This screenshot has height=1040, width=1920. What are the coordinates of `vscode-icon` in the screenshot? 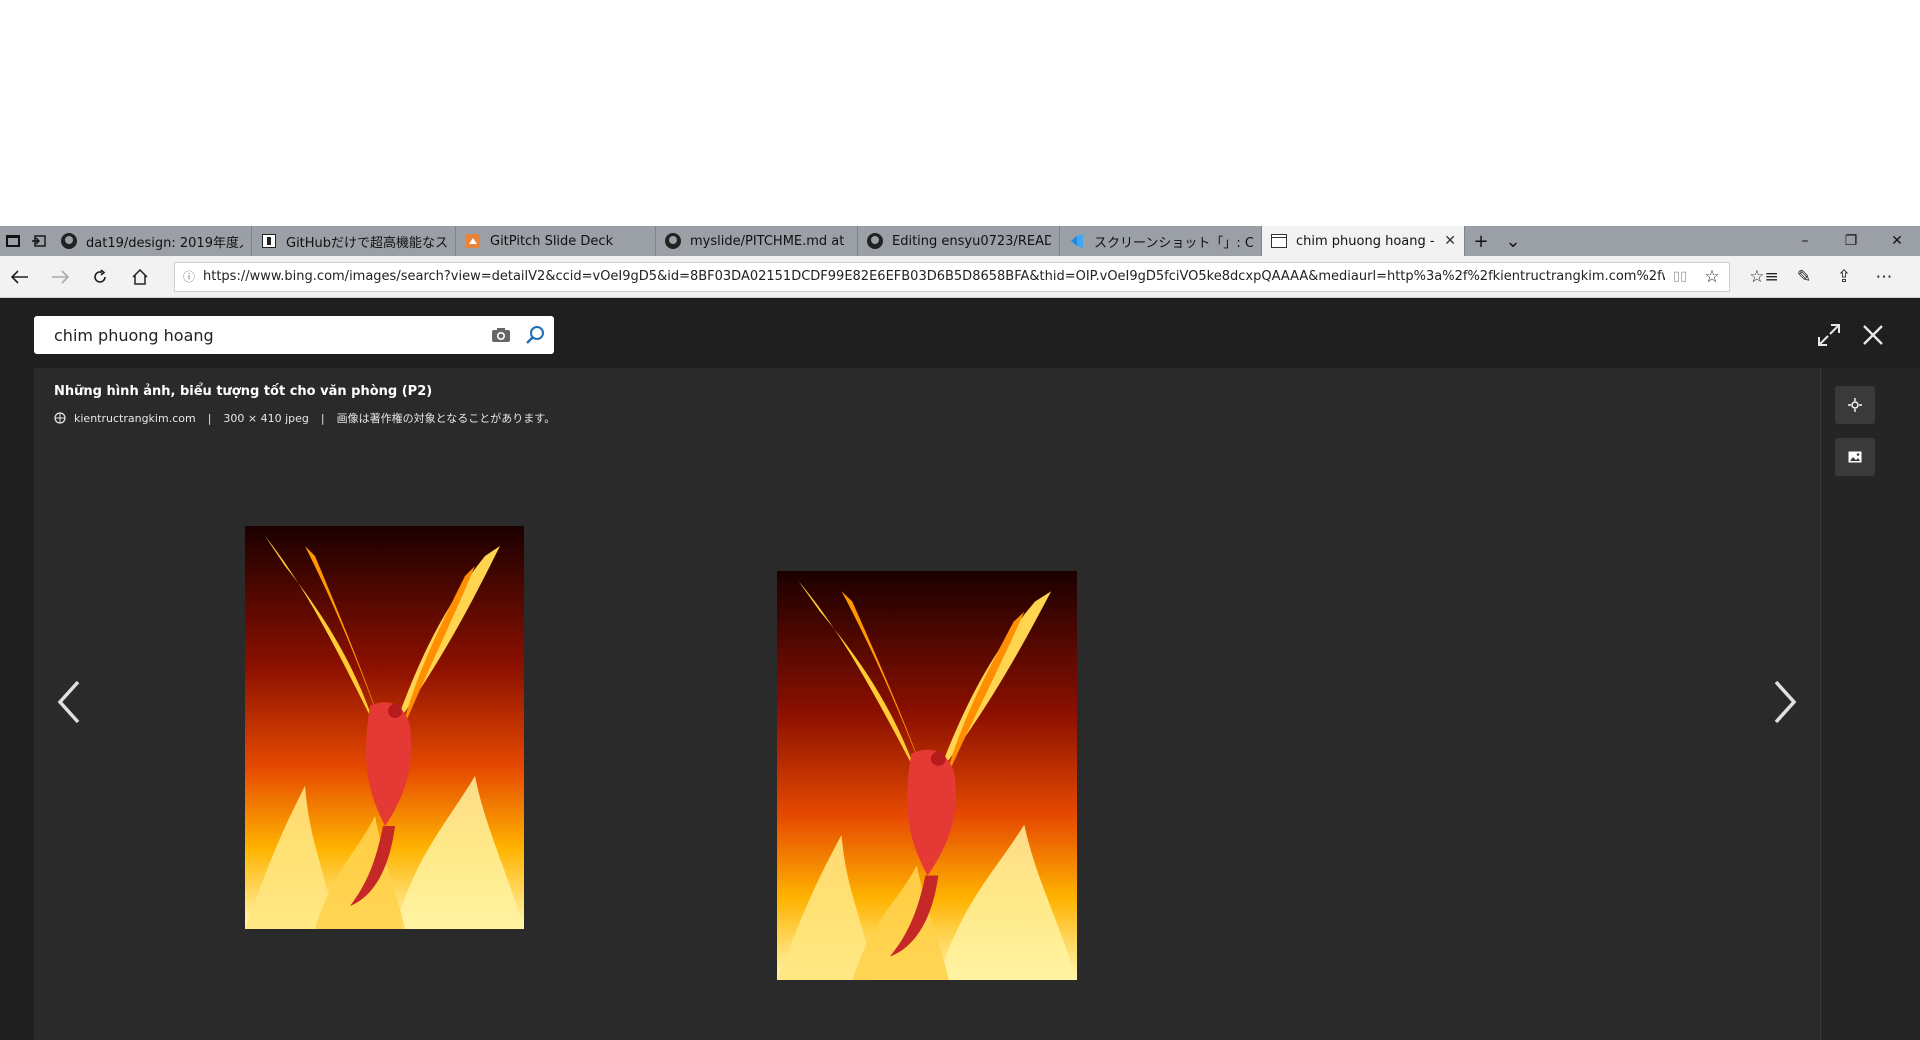 It's located at (1077, 241).